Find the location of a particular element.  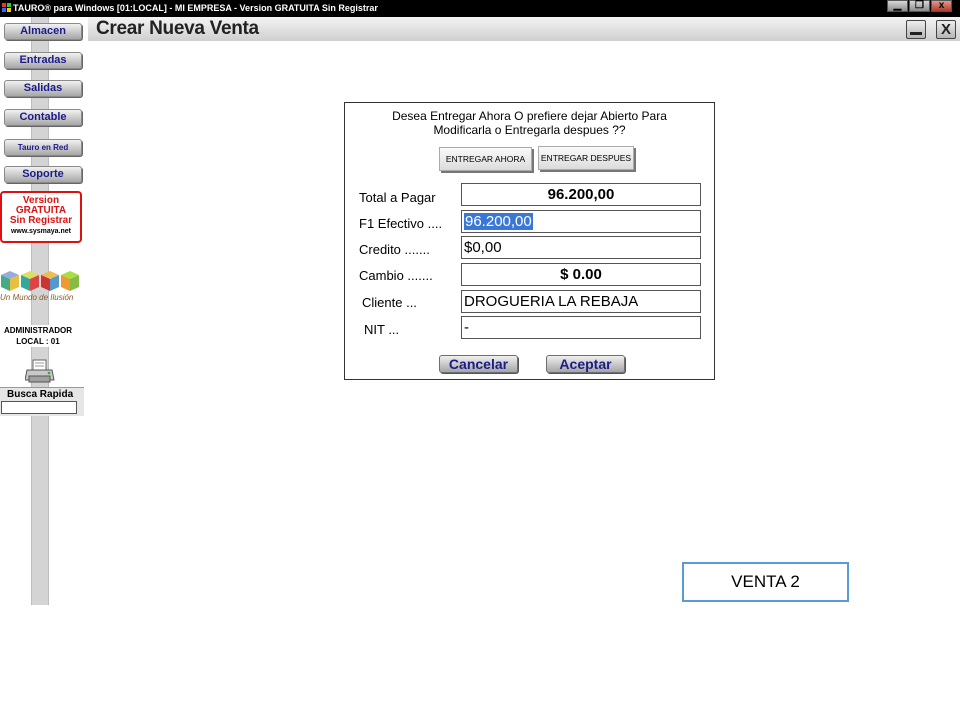

efectivo-value: 96.200,00 is located at coordinates (498, 221).